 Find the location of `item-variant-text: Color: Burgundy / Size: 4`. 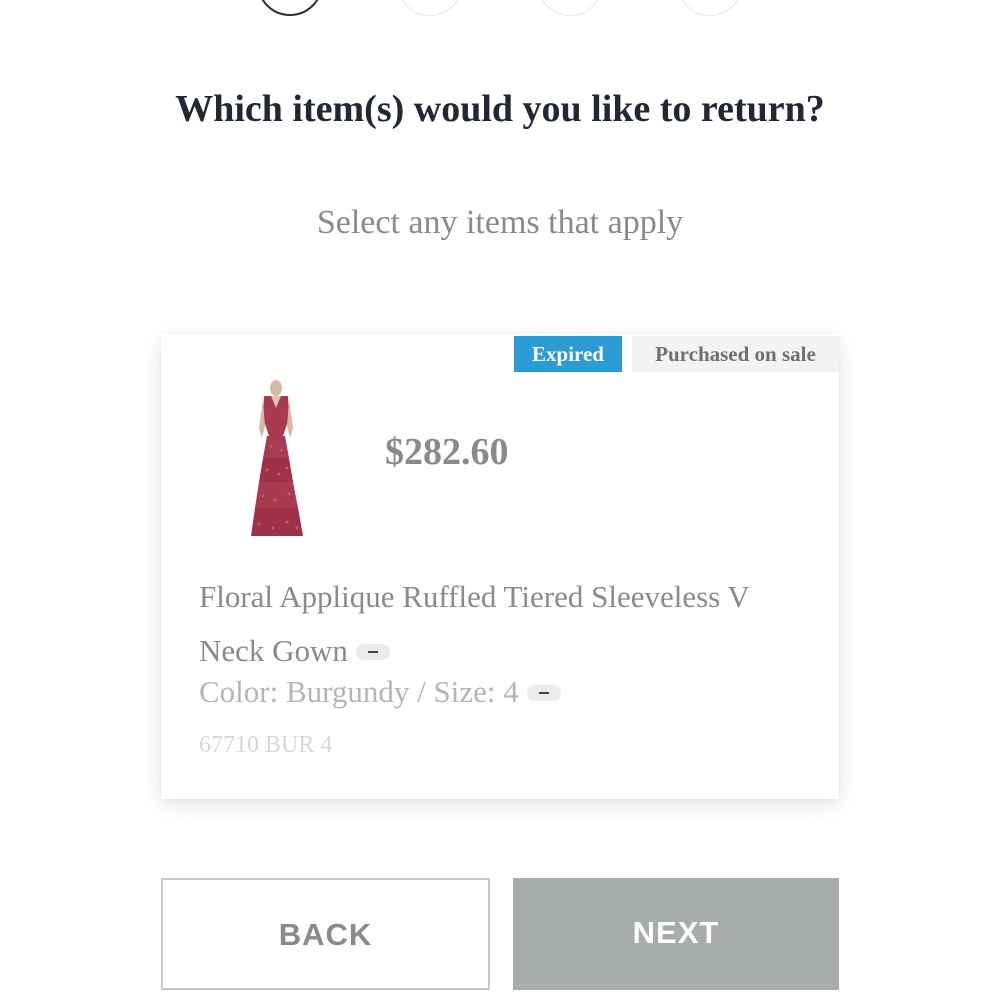

item-variant-text: Color: Burgundy / Size: 4 is located at coordinates (359, 691).